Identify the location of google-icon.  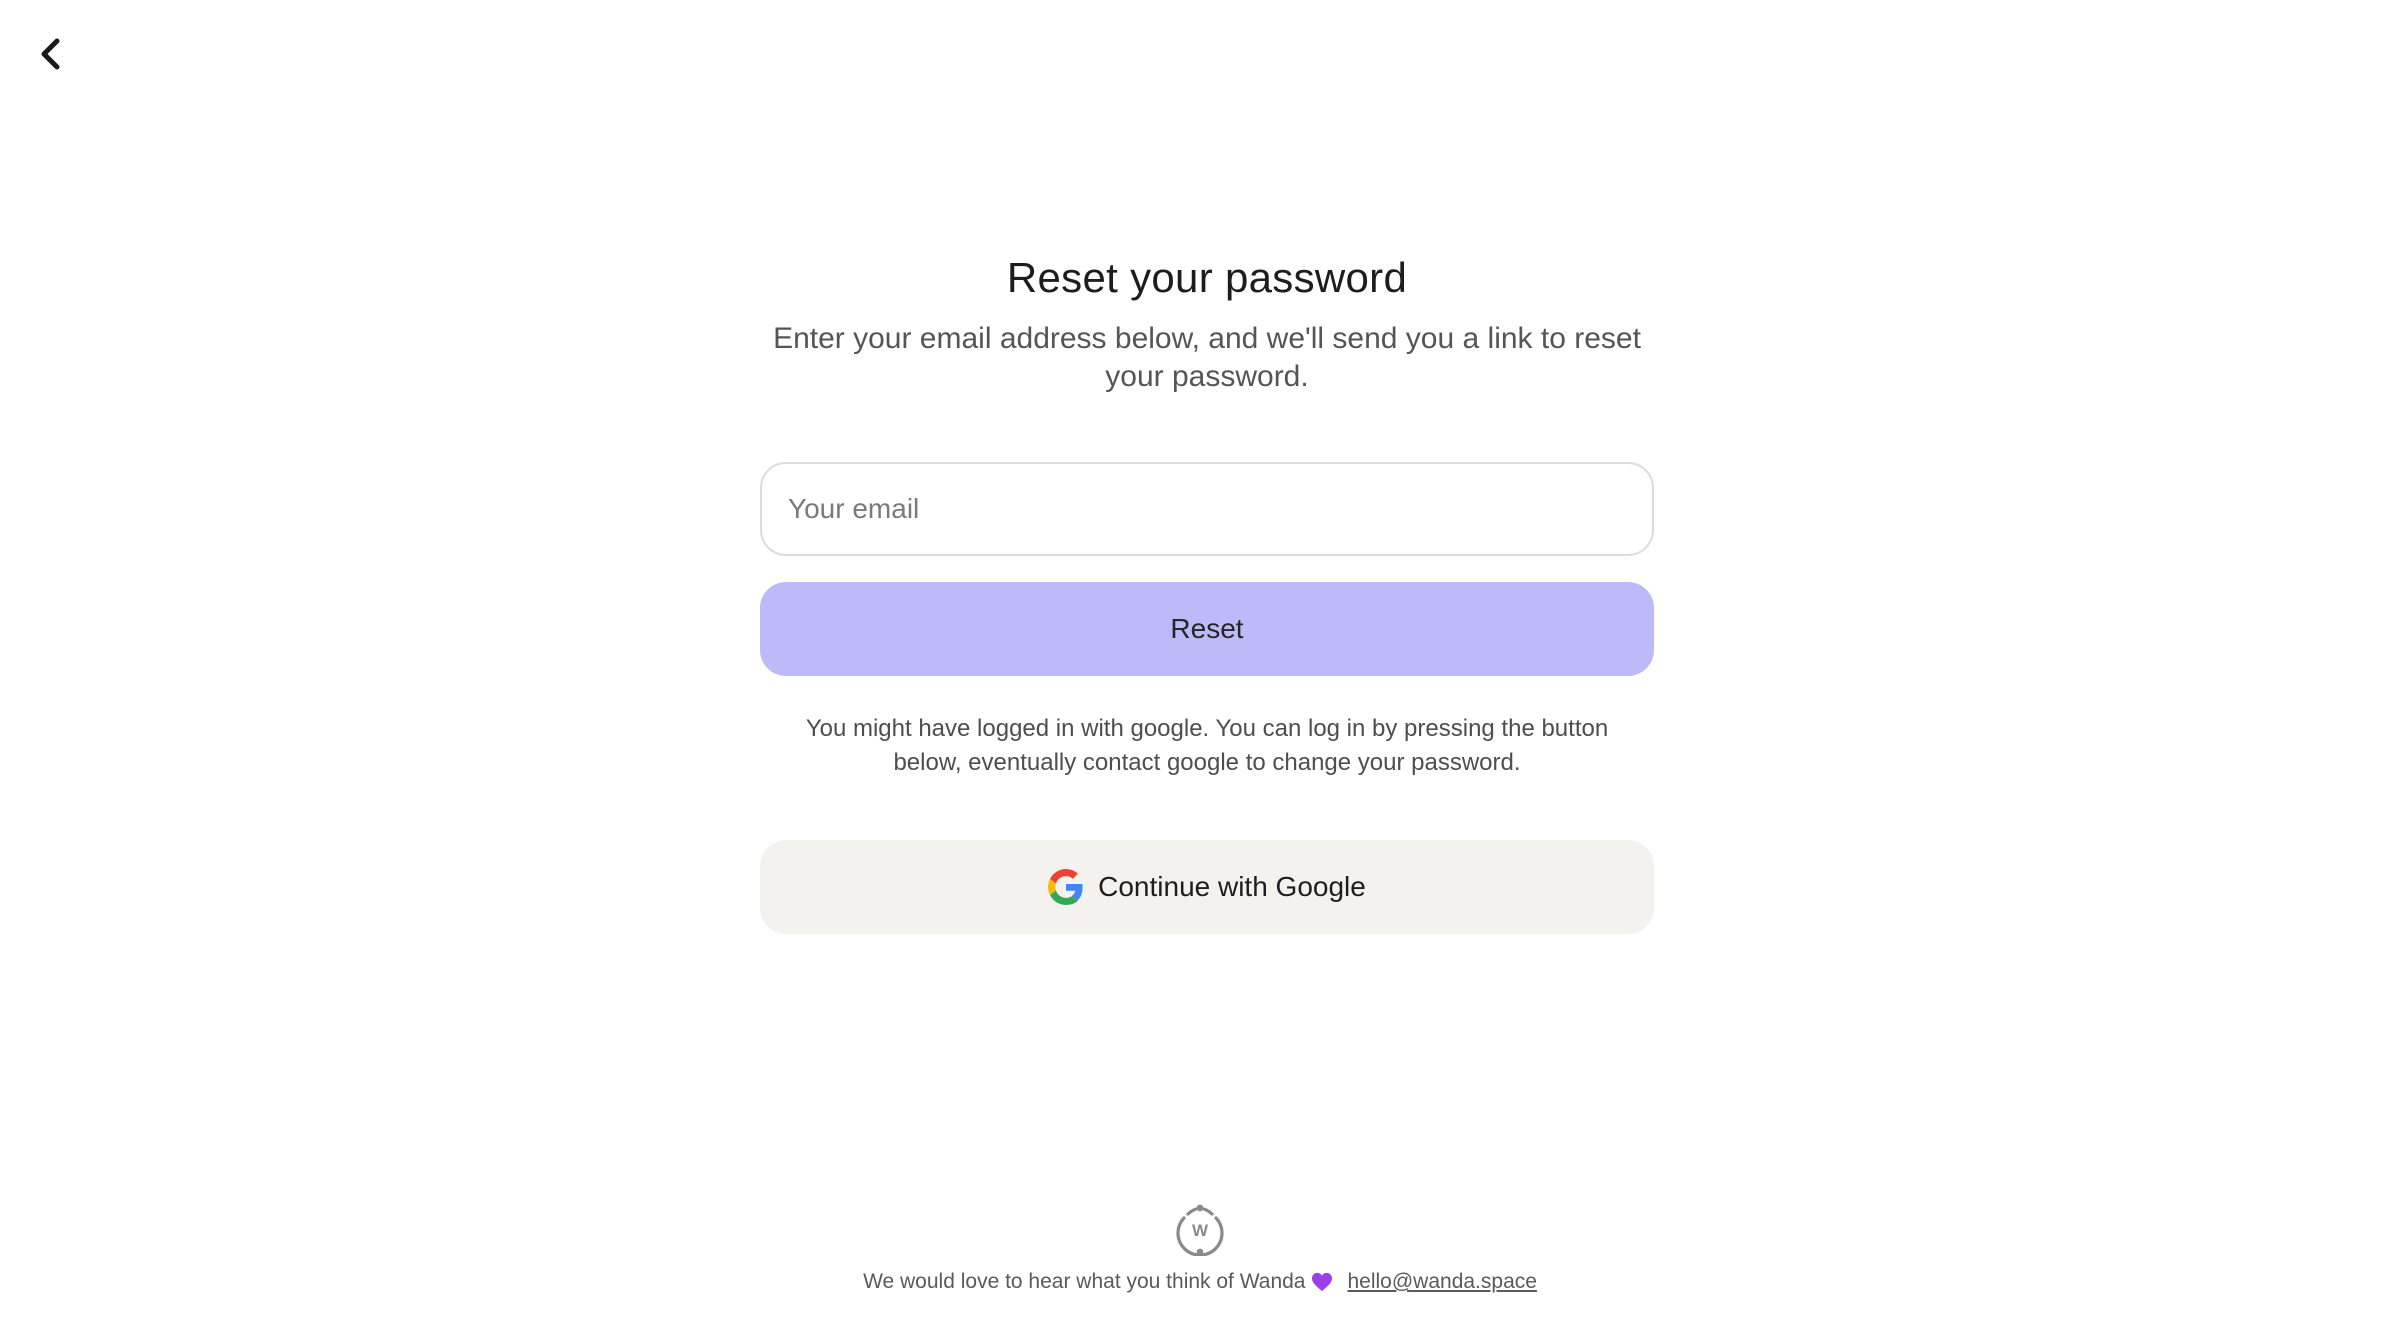
(1065, 887).